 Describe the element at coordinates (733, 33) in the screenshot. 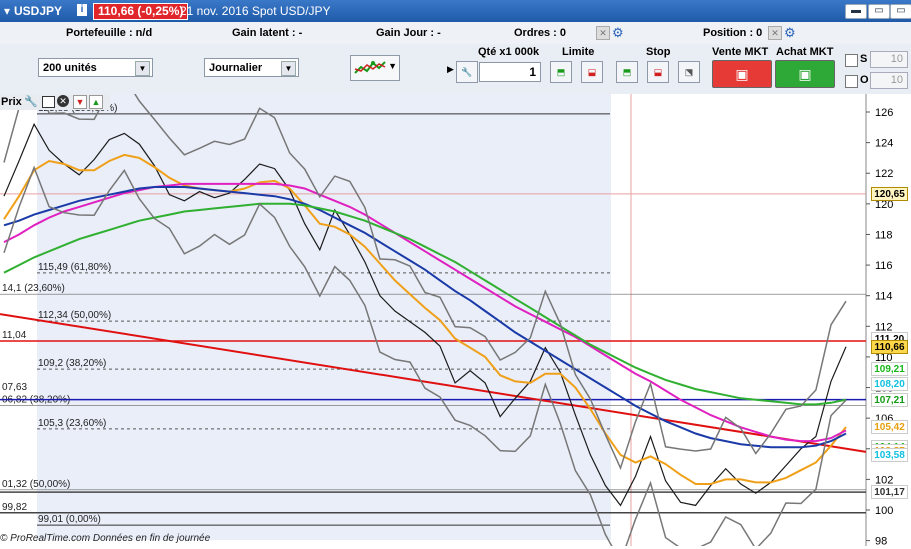

I see `position-label: Position : 0` at that location.